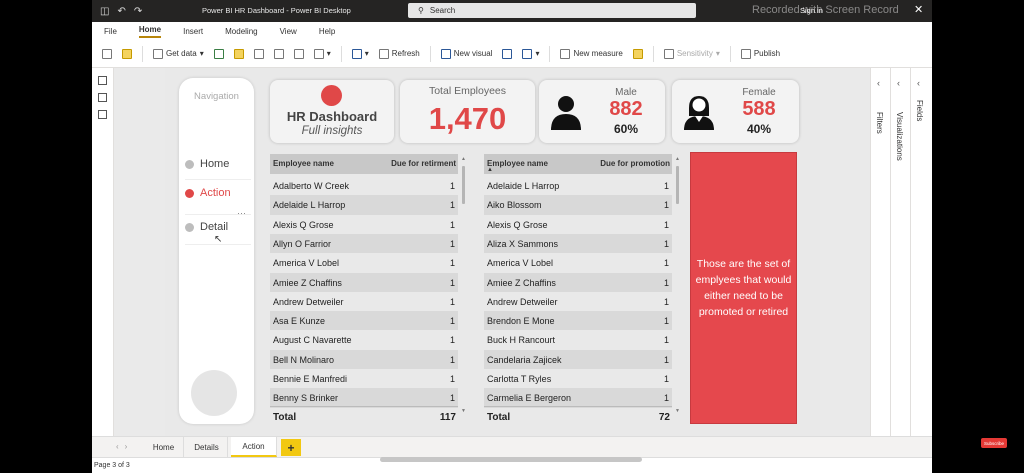  Describe the element at coordinates (218, 53) in the screenshot. I see `excel-button` at that location.